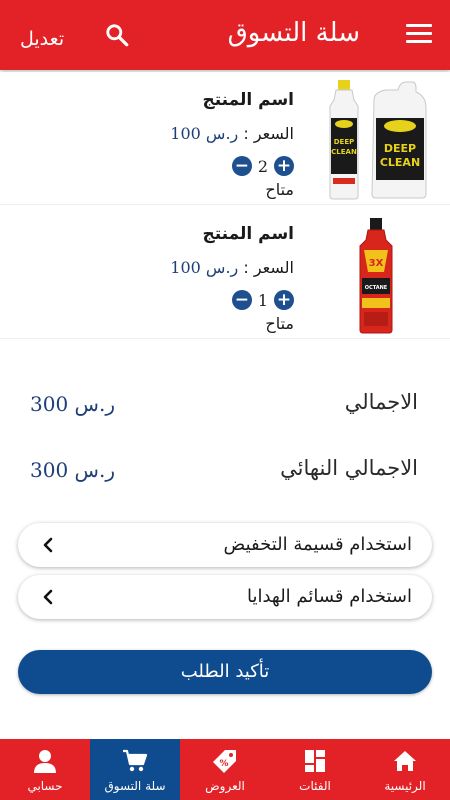 The width and height of the screenshot is (450, 800). I want to click on product-image-diesel-deep-clean: DEEP CLEAN DEEP CLEAN, so click(376, 139).